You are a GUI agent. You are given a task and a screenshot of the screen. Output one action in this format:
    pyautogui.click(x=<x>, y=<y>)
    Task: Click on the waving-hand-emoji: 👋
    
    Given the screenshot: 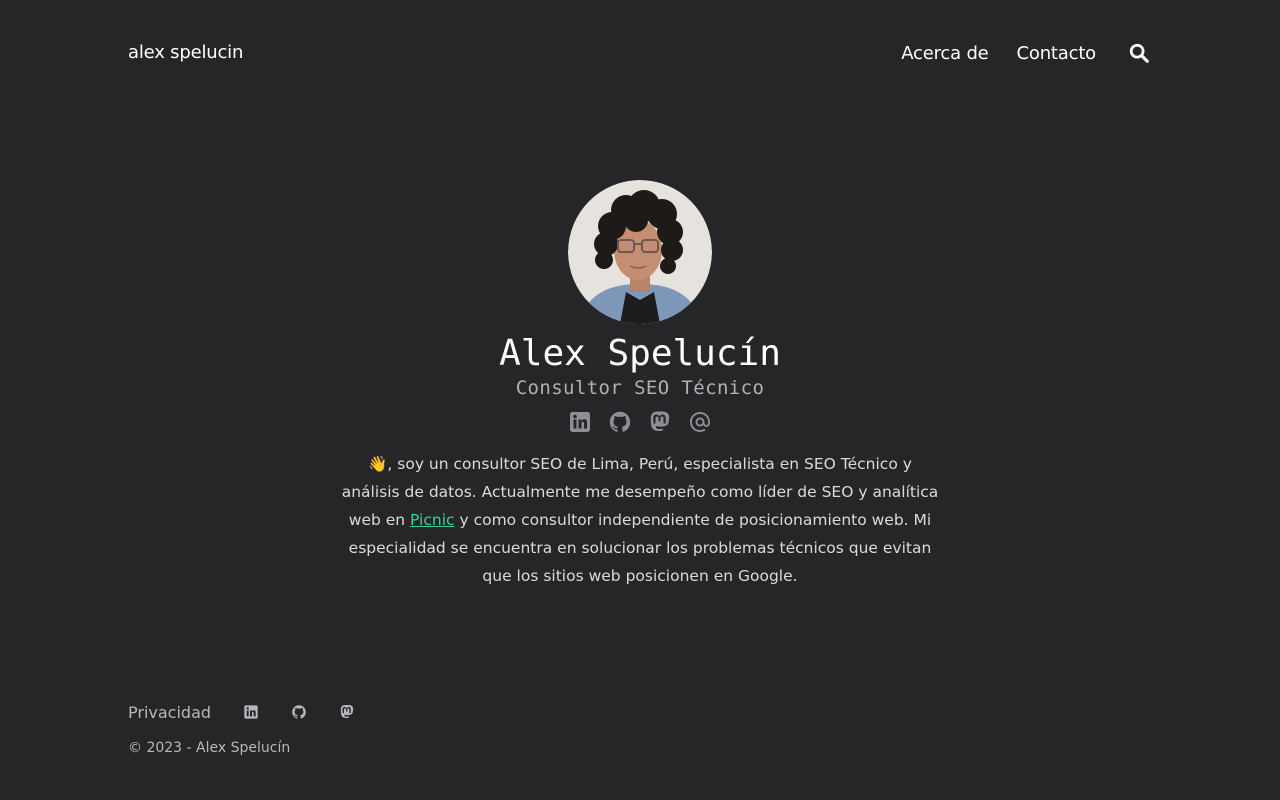 What is the action you would take?
    pyautogui.click(x=378, y=464)
    